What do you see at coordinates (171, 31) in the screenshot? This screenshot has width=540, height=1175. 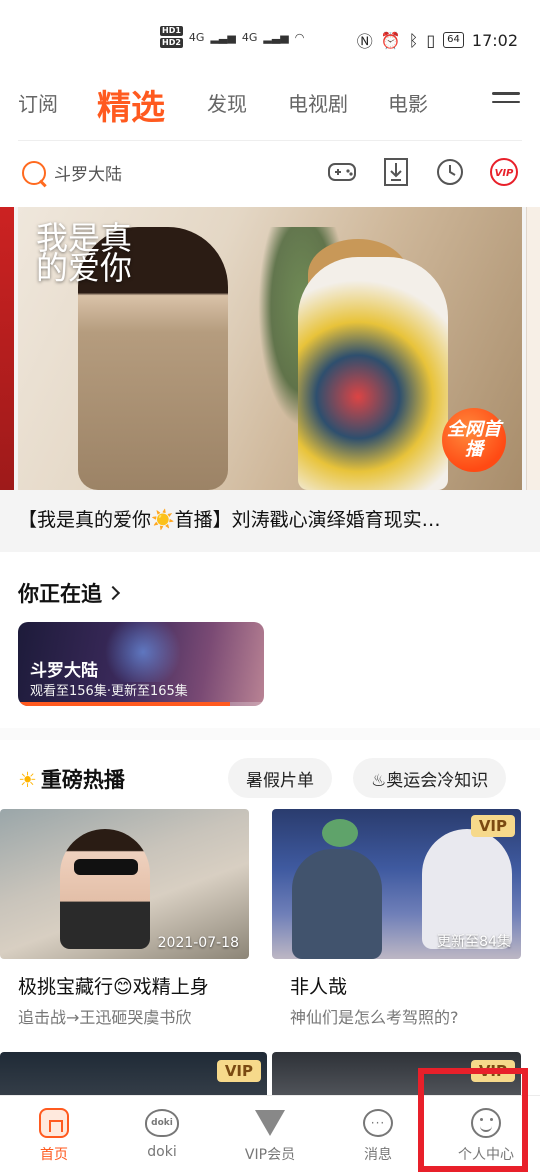 I see `hd1-indicator: HD1` at bounding box center [171, 31].